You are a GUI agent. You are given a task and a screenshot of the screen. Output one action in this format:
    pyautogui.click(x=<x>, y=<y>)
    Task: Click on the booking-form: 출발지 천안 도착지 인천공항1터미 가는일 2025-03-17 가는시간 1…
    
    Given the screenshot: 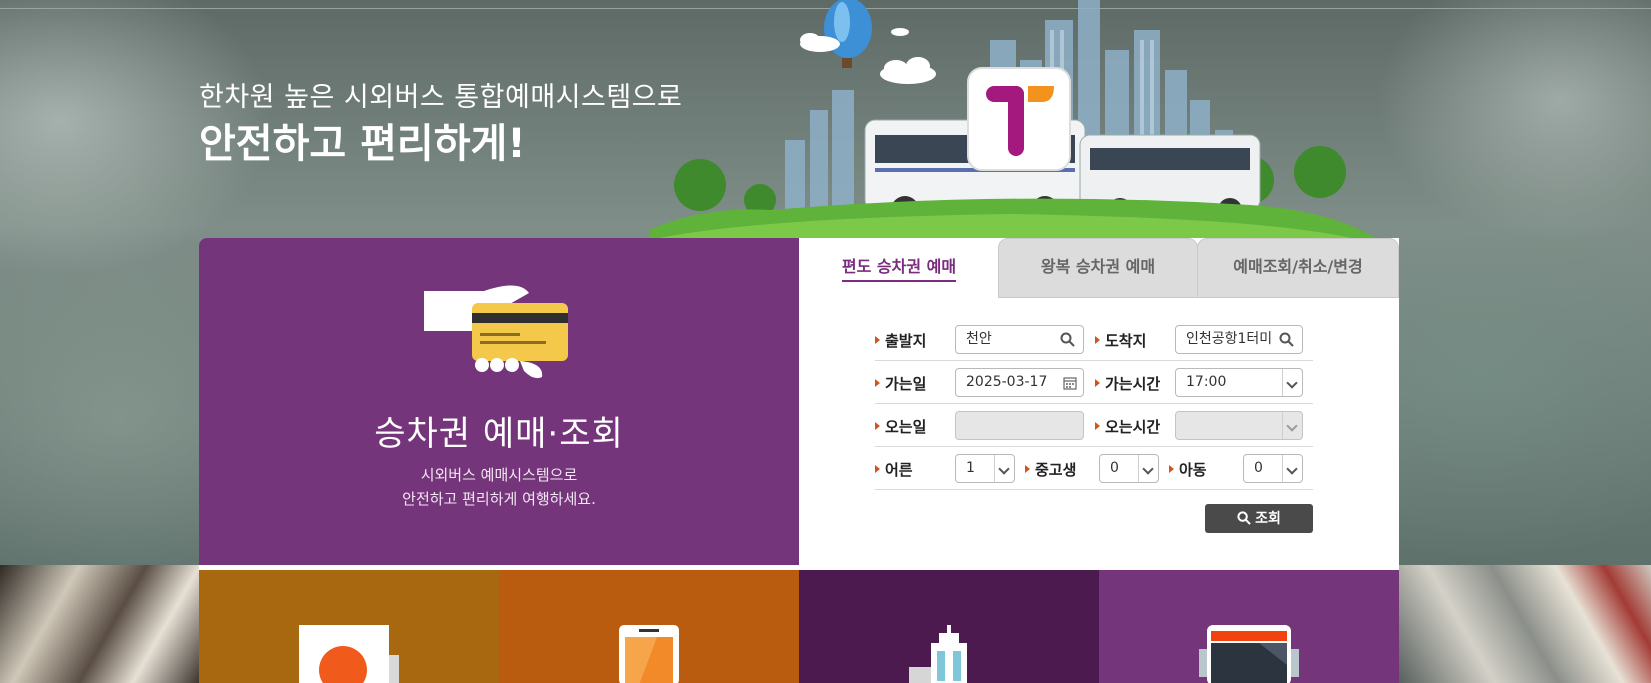 What is the action you would take?
    pyautogui.click(x=1094, y=404)
    